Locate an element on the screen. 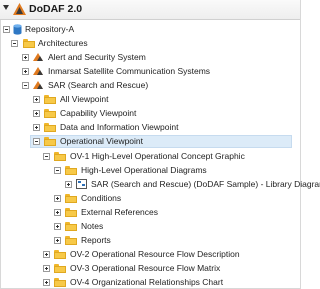 Image resolution: width=320 pixels, height=289 pixels. tree-node-label: High-Level Operational Diagrams is located at coordinates (144, 170).